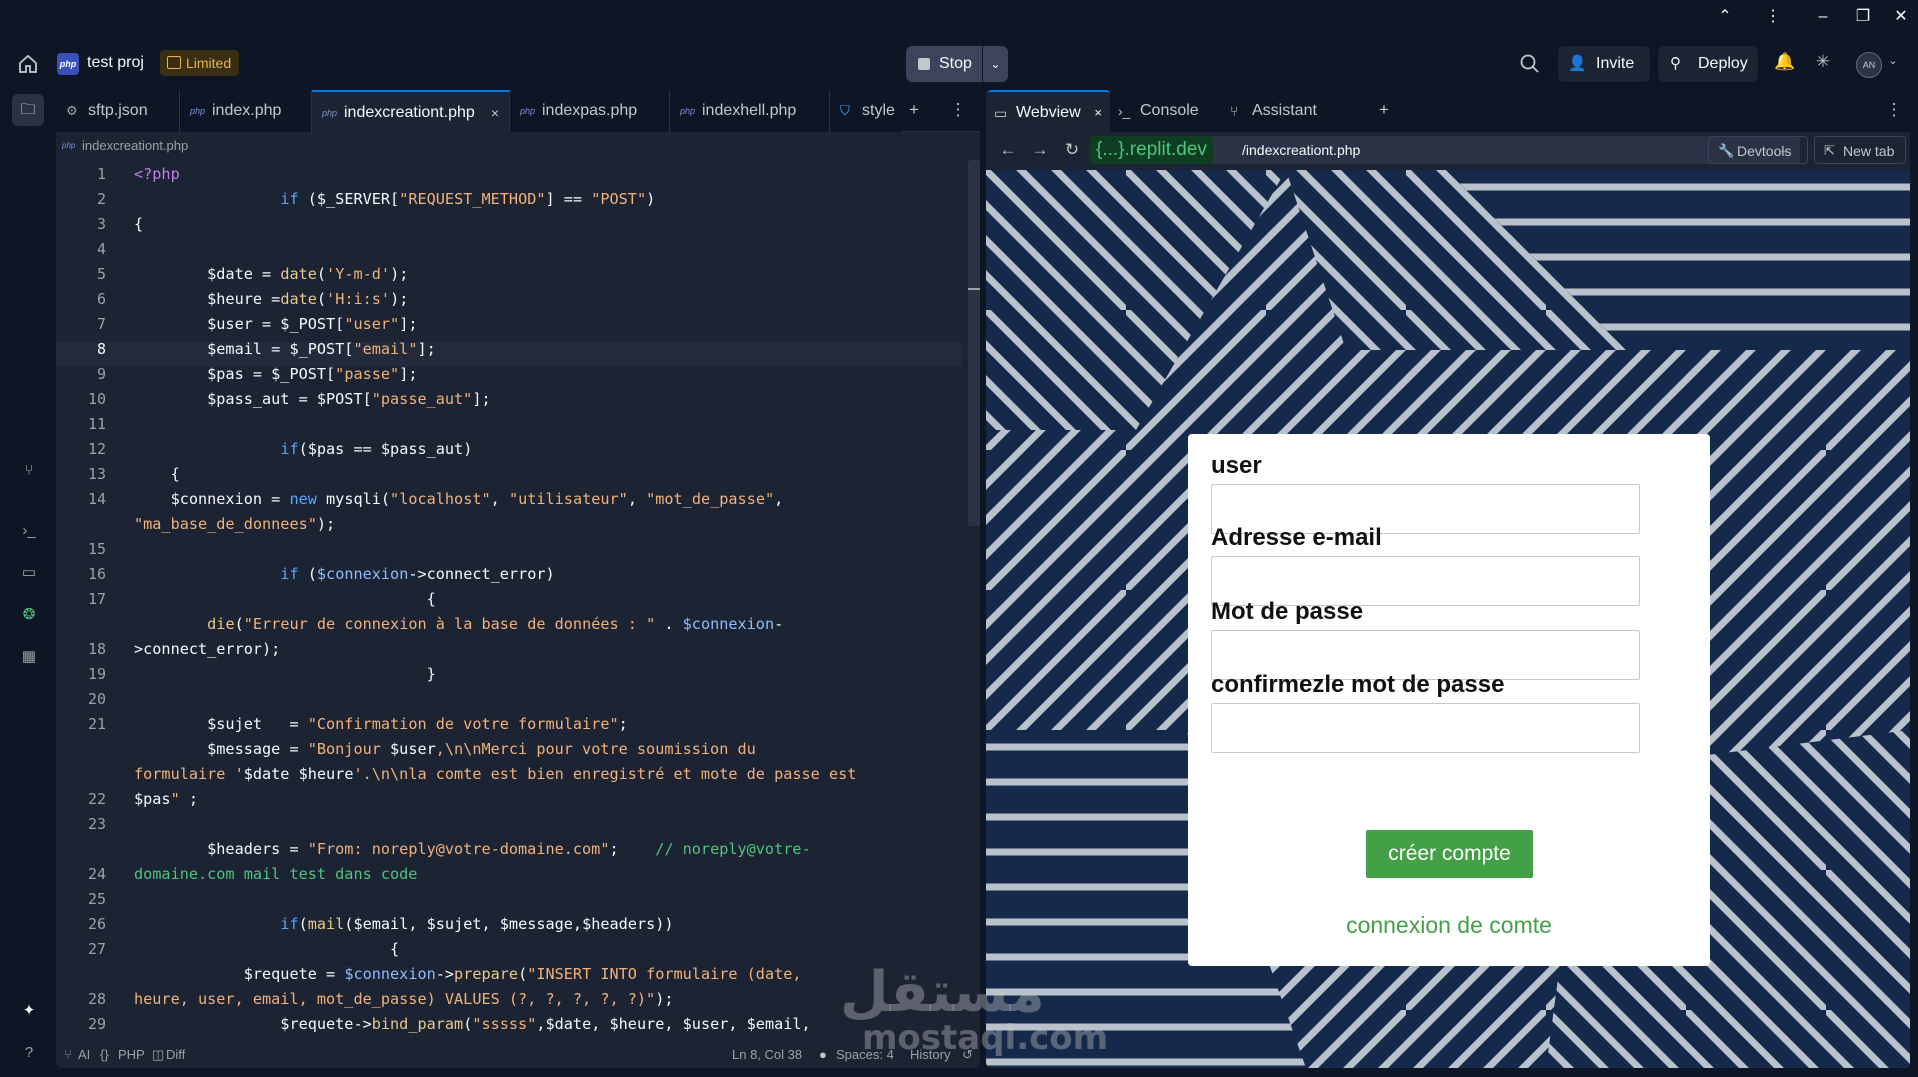  What do you see at coordinates (1893, 60) in the screenshot?
I see `avatar-chevron-icon: ⌄` at bounding box center [1893, 60].